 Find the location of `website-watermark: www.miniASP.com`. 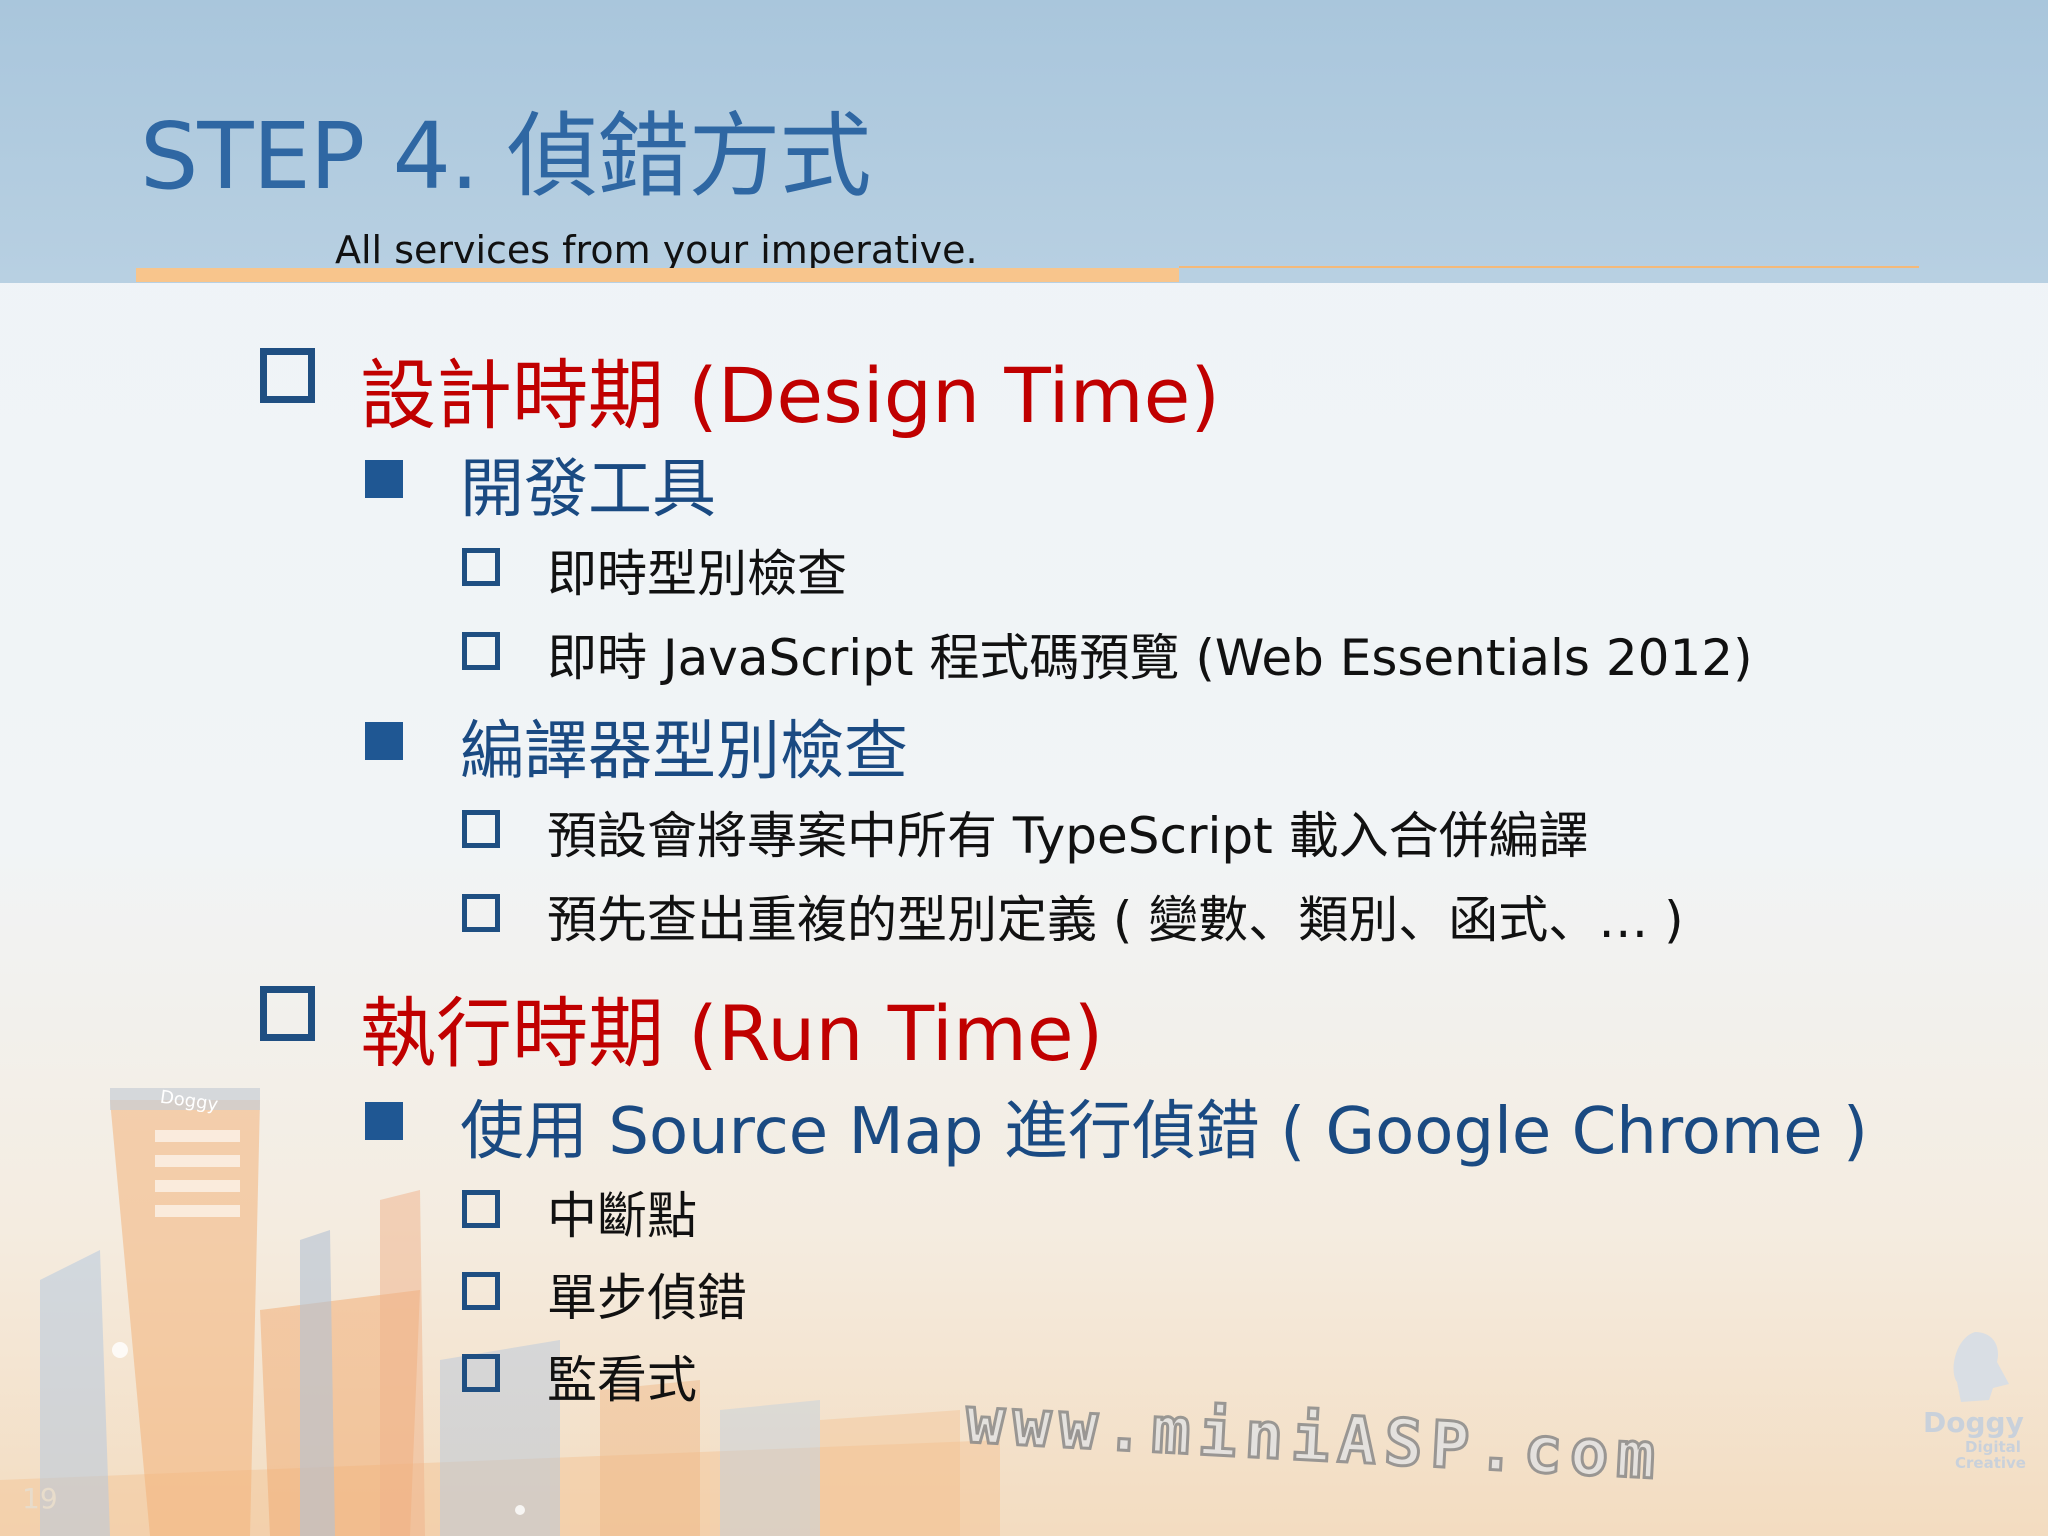

website-watermark: www.miniASP.com is located at coordinates (1315, 1438).